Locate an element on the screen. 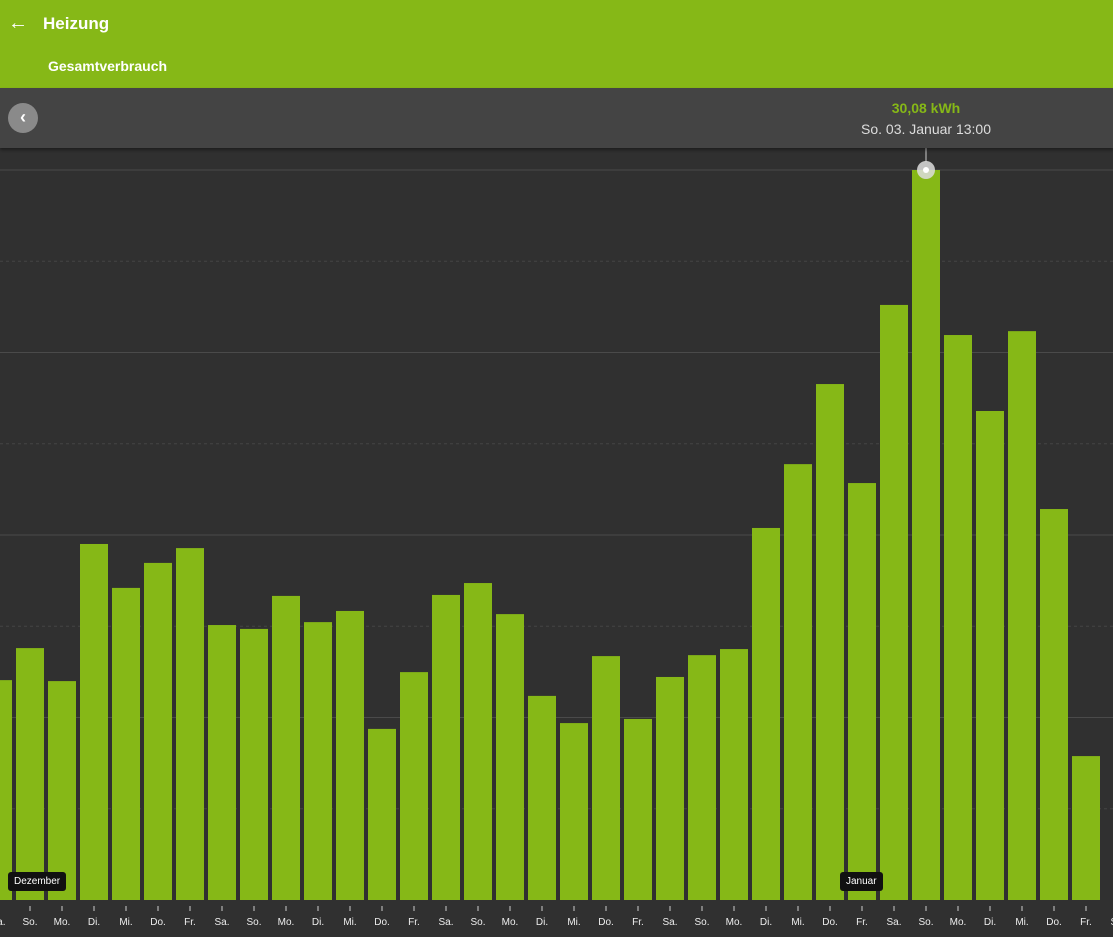 The height and width of the screenshot is (937, 1113). chart-toolbar: ‹ 30,08 kWh So. 03. Januar 13:00 is located at coordinates (556, 118).